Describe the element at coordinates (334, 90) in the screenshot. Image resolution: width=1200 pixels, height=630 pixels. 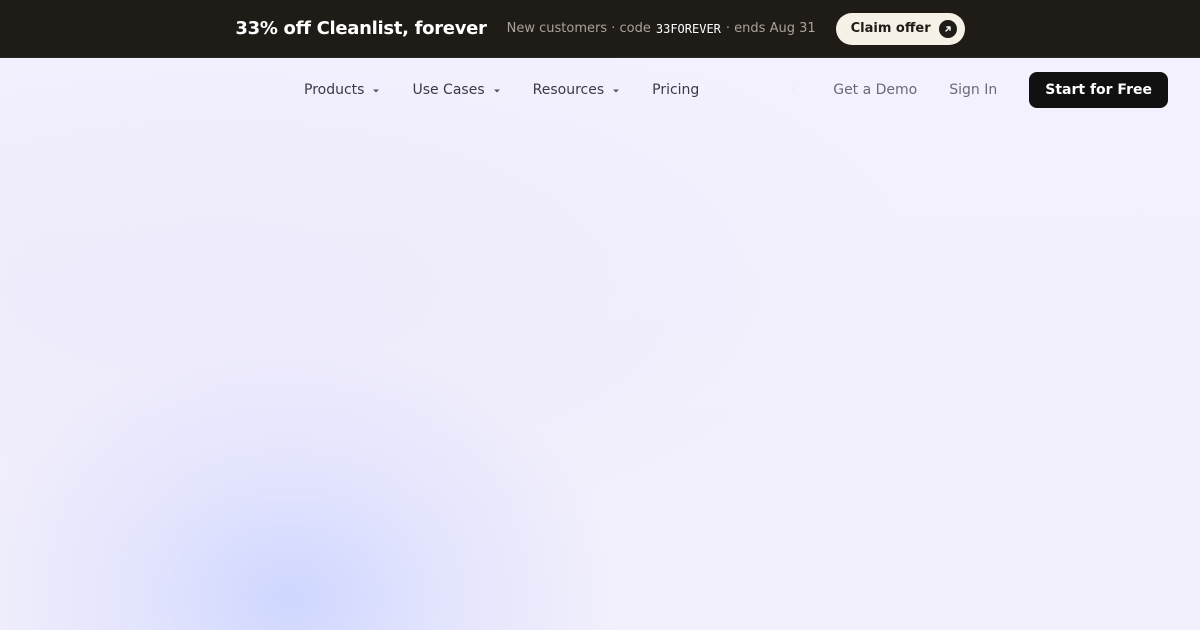
I see `nav-products-label: Products` at that location.